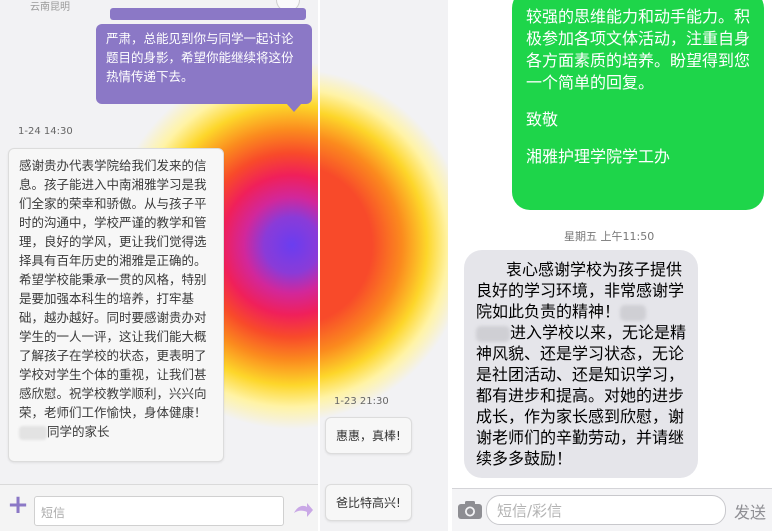 The height and width of the screenshot is (531, 772). I want to click on sent-message-text: 严肃，总能见到你与同学一起讨论题目的身影，希望你能继续将这份热情传递下去。, so click(200, 57).